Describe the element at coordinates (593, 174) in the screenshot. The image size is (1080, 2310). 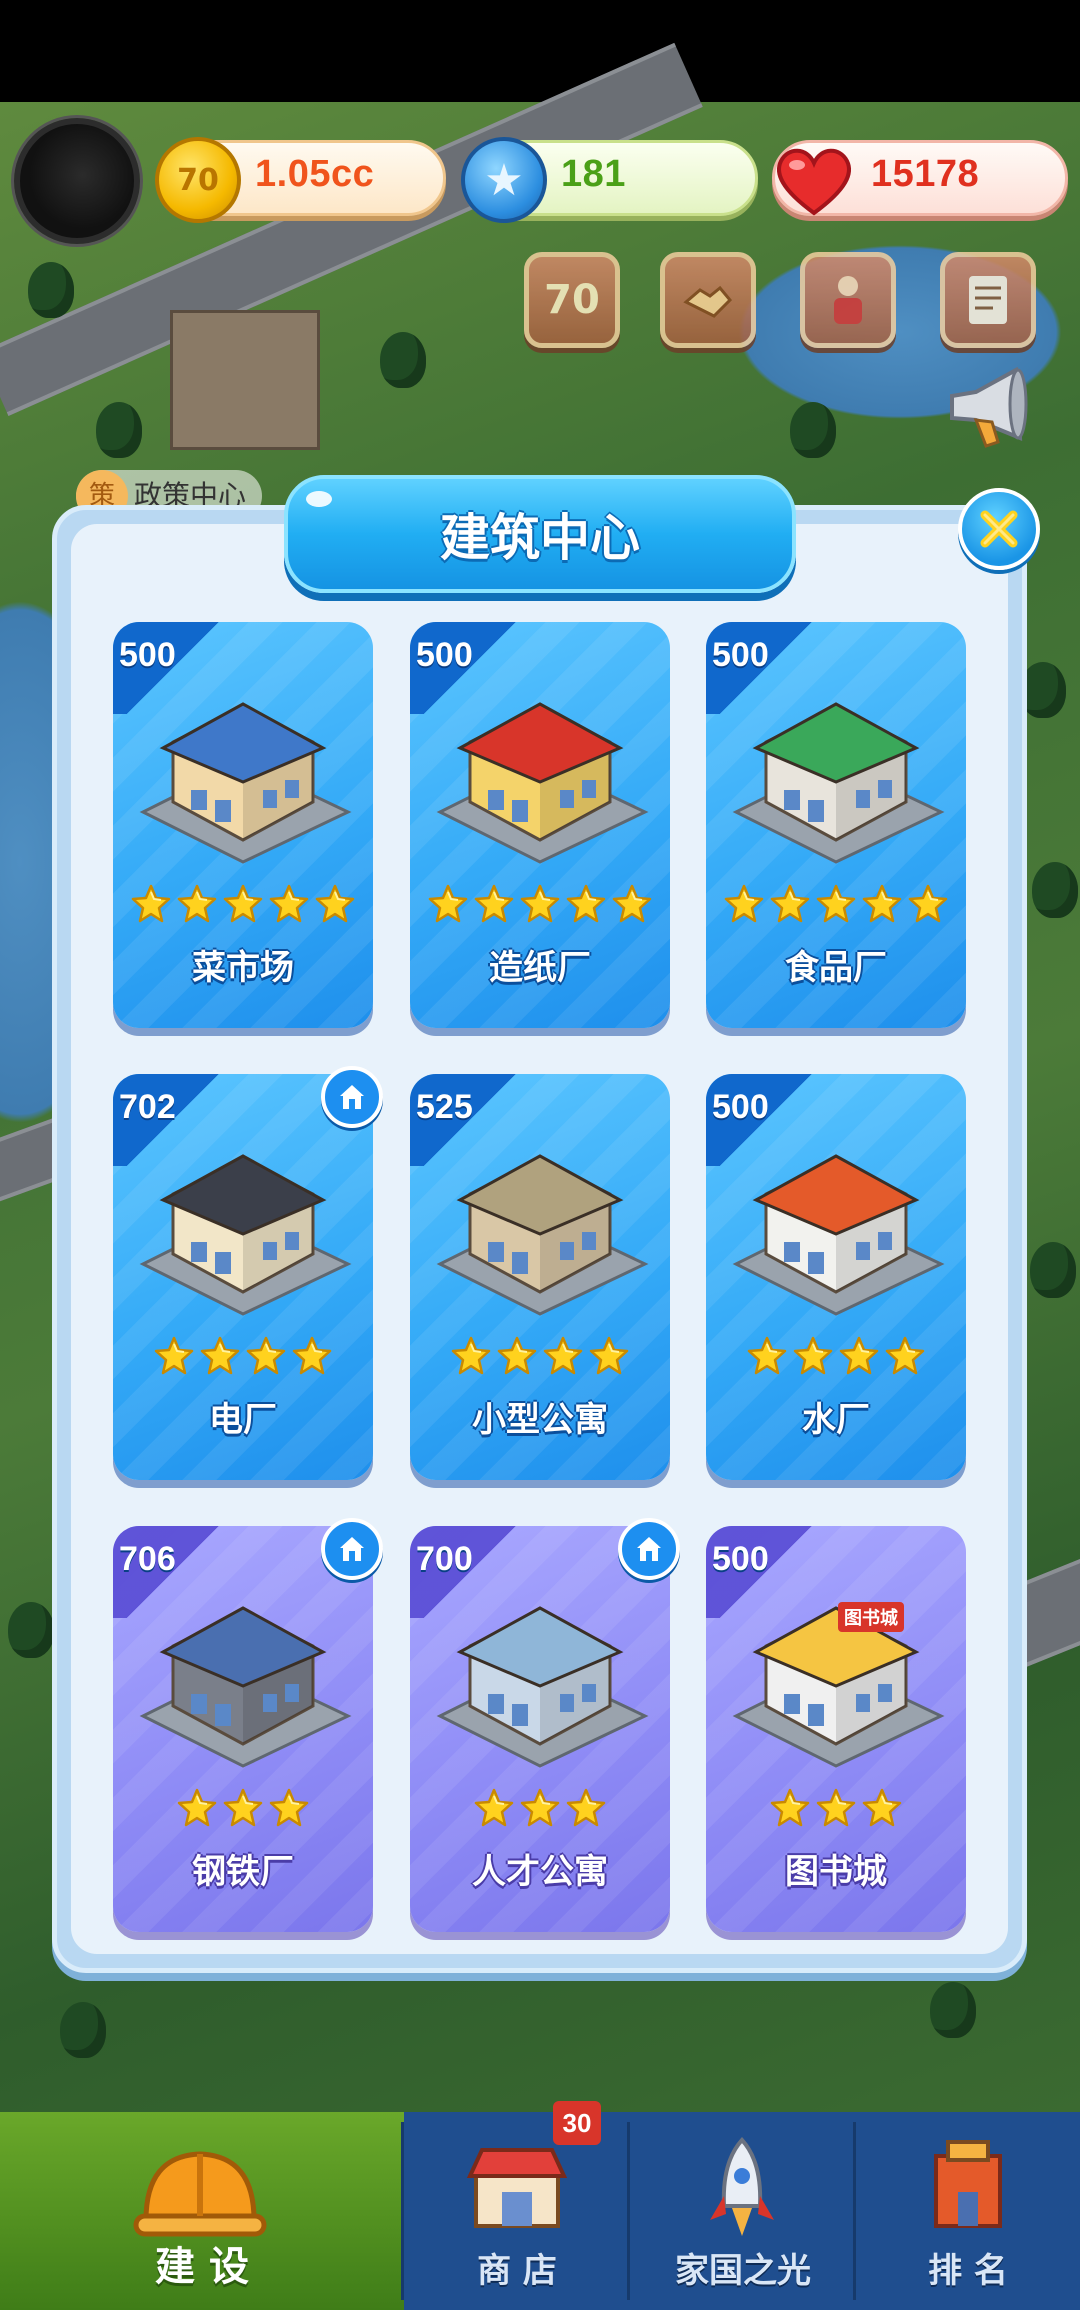
I see `stars-value: 181` at that location.